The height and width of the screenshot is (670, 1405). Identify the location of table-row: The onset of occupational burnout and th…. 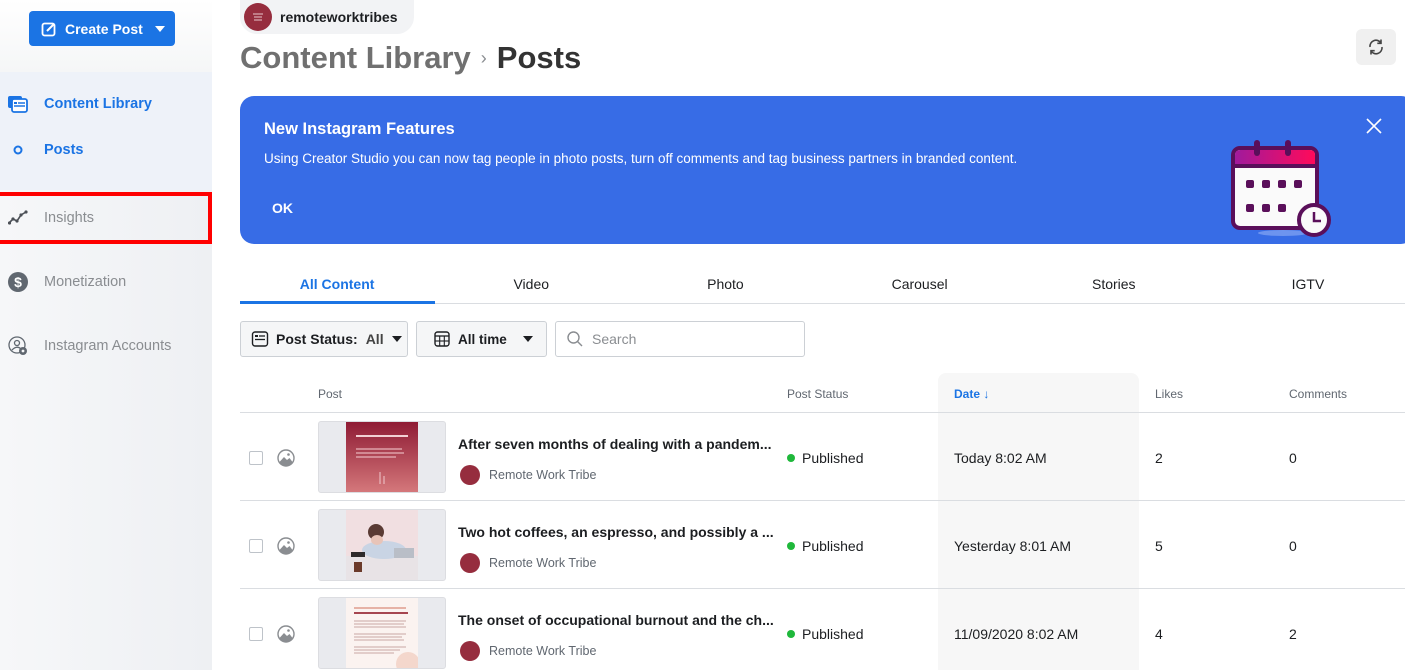
(822, 629).